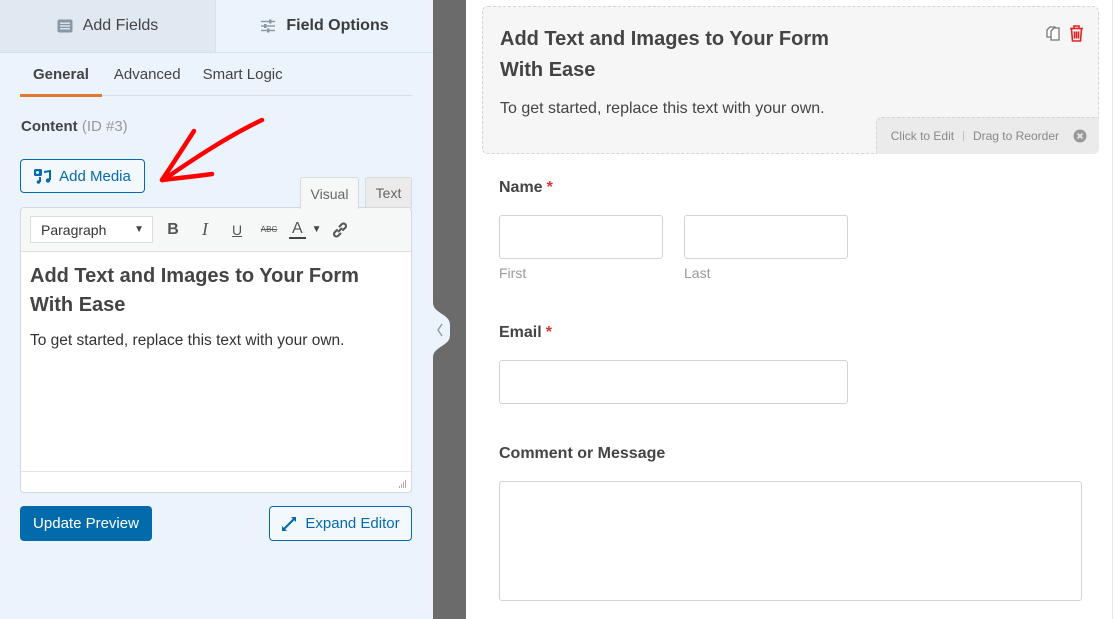 This screenshot has width=1116, height=619. I want to click on options-subtabs: General Advanced Smart Logic, so click(216, 75).